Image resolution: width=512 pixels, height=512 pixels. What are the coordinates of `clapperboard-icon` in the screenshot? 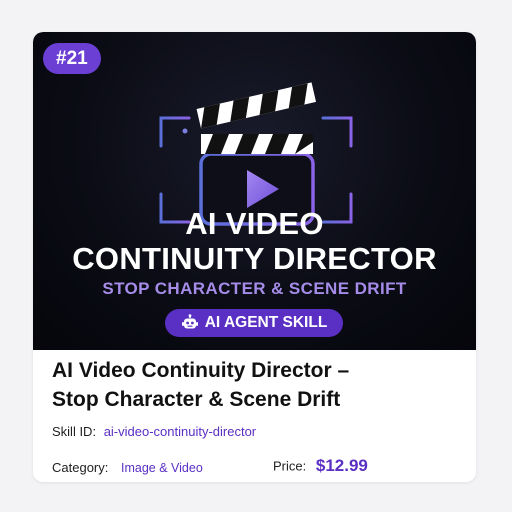 It's located at (256, 154).